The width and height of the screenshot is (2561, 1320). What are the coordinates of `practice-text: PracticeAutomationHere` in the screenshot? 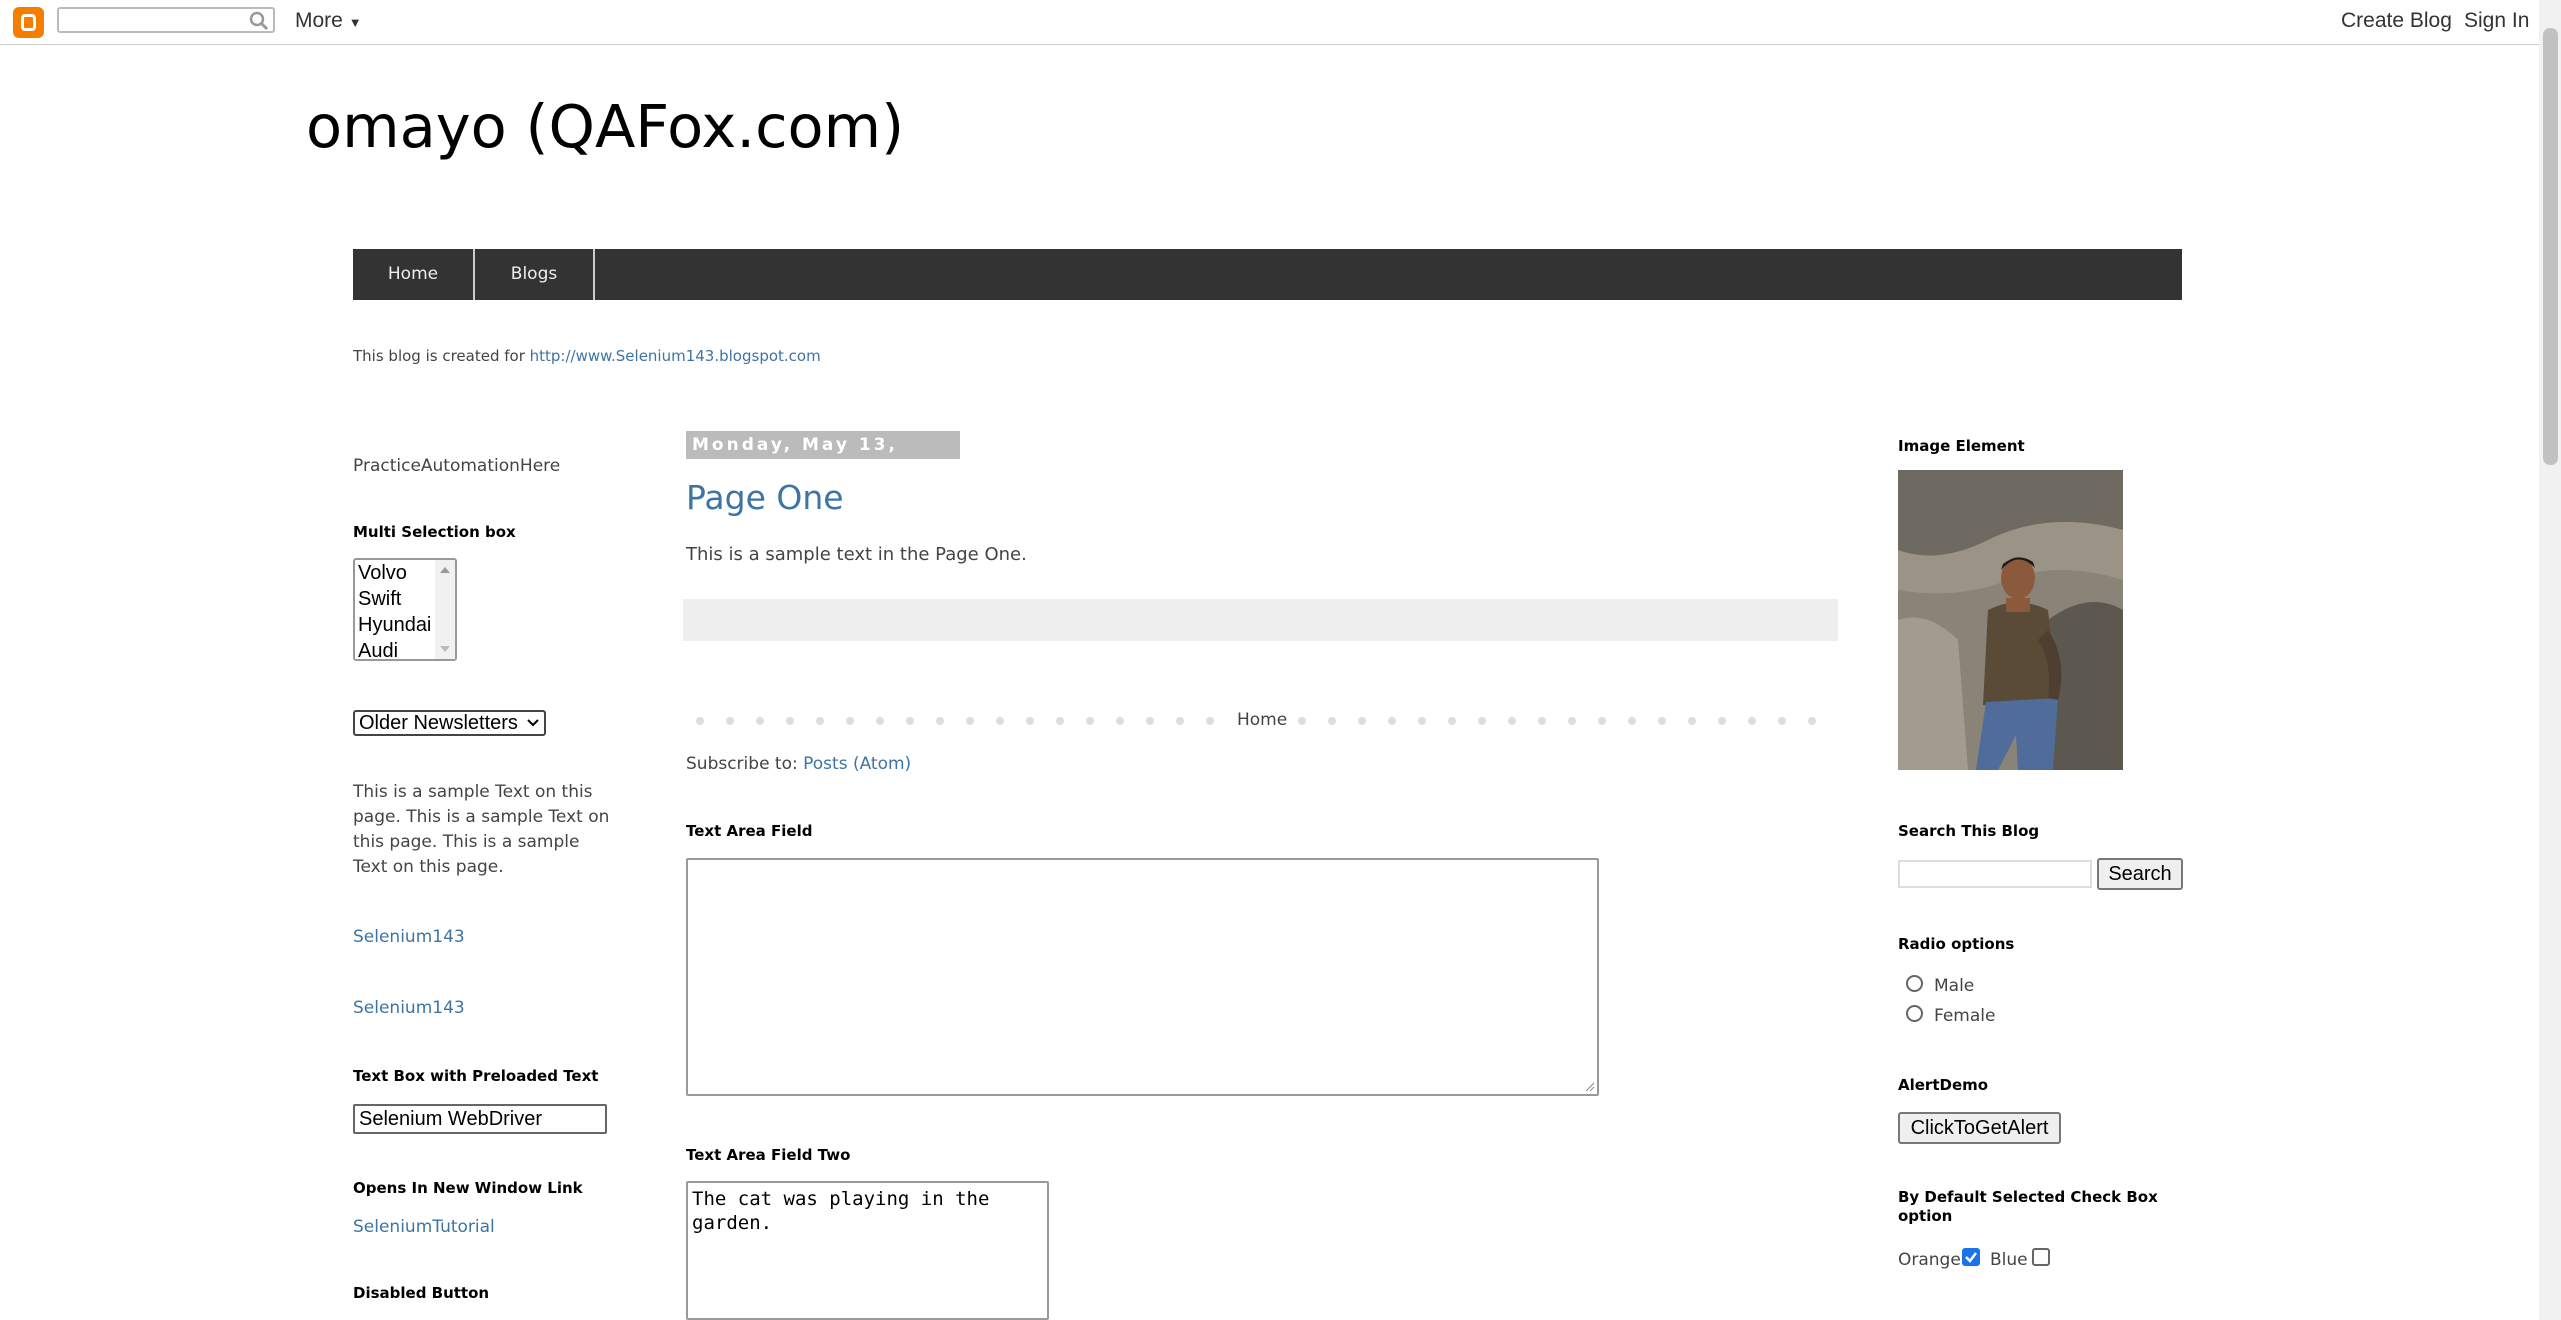 It's located at (457, 466).